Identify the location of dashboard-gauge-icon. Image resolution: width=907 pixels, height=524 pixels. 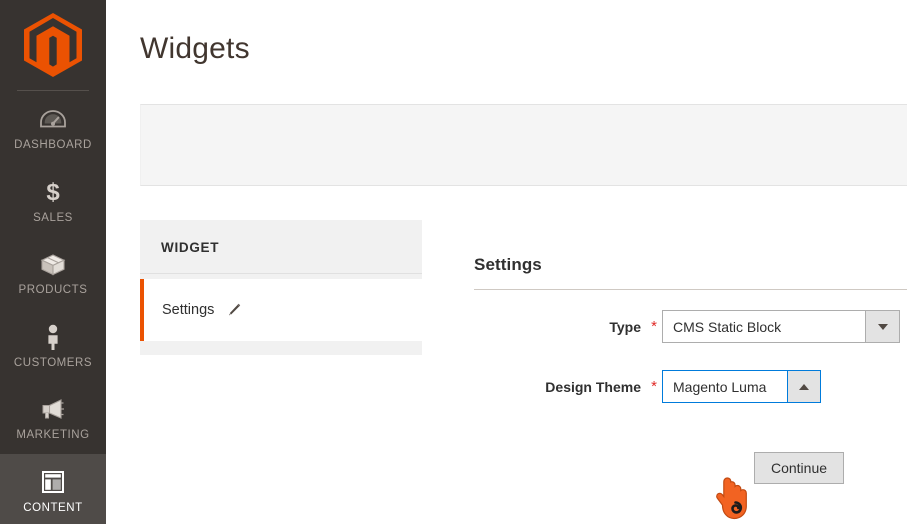
(53, 119).